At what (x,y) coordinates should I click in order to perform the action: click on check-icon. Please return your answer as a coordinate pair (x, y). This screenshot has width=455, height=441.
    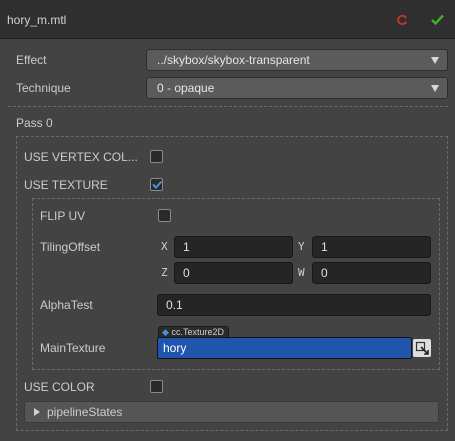
    Looking at the image, I should click on (437, 21).